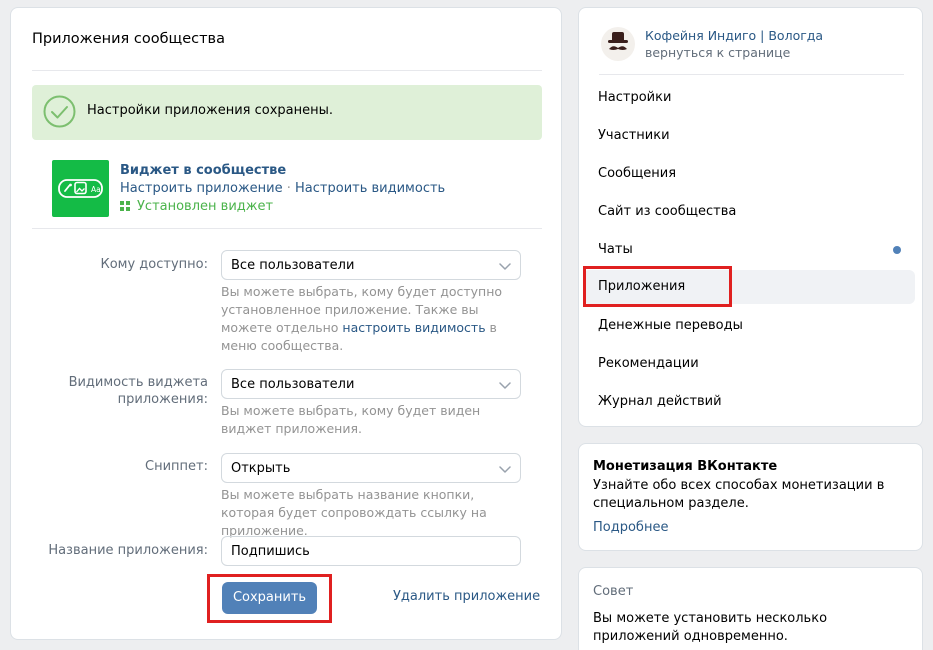 This screenshot has height=650, width=933. Describe the element at coordinates (637, 173) in the screenshot. I see `sidebar-item-label: Сообщения` at that location.